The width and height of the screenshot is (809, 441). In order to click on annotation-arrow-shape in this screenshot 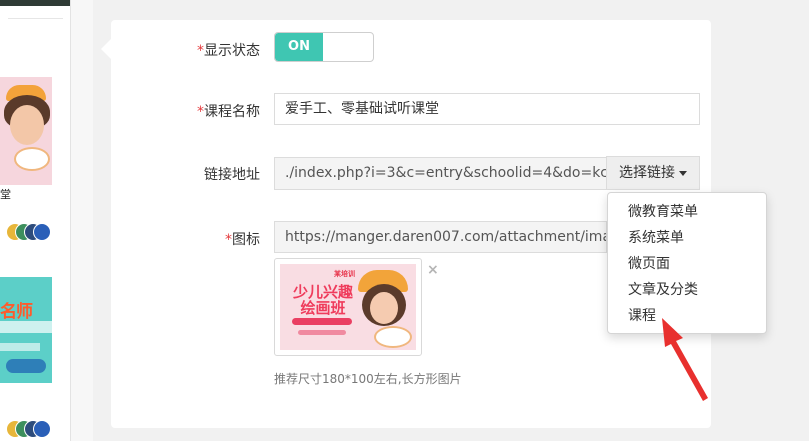, I will do `click(685, 359)`.